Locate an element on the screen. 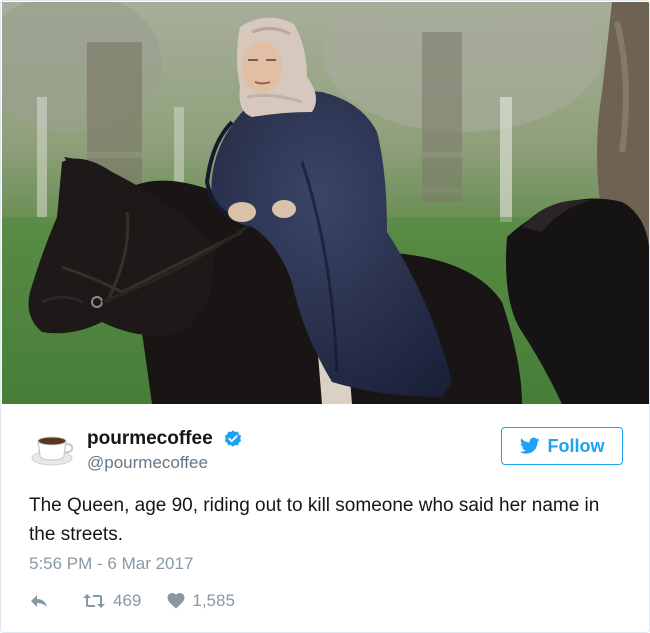 This screenshot has width=650, height=633. user-names: pourmecoffee @pourmecoffee is located at coordinates (165, 450).